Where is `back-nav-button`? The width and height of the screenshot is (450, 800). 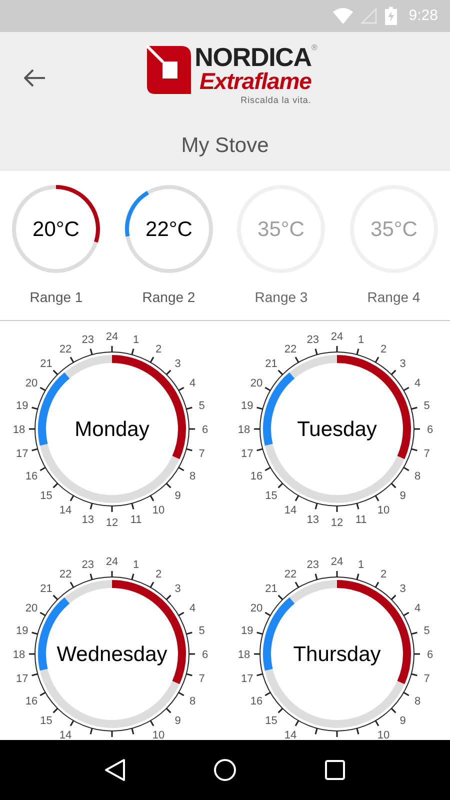
back-nav-button is located at coordinates (115, 770).